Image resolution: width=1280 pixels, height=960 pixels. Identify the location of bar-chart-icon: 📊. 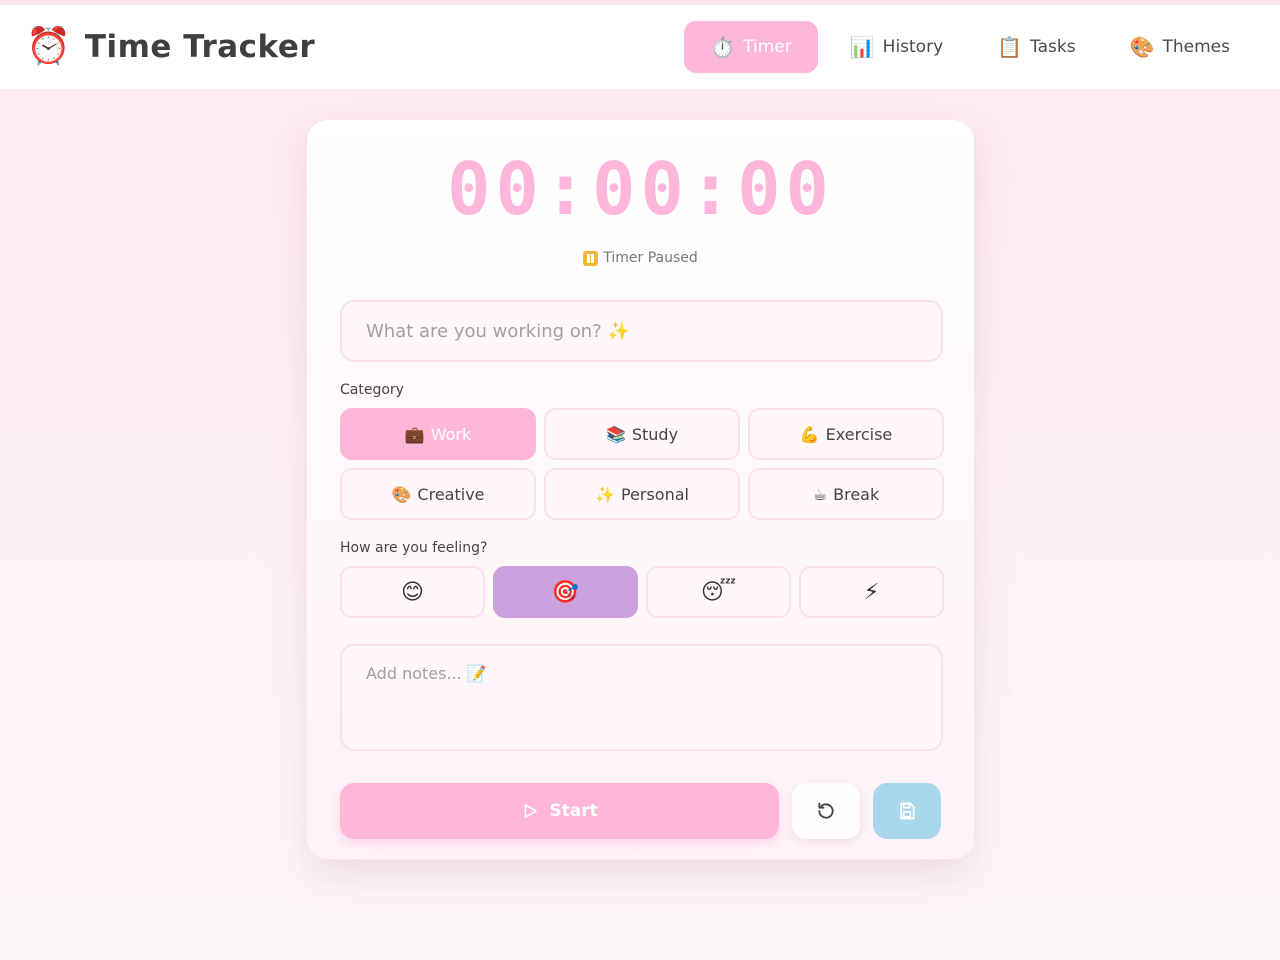
(862, 47).